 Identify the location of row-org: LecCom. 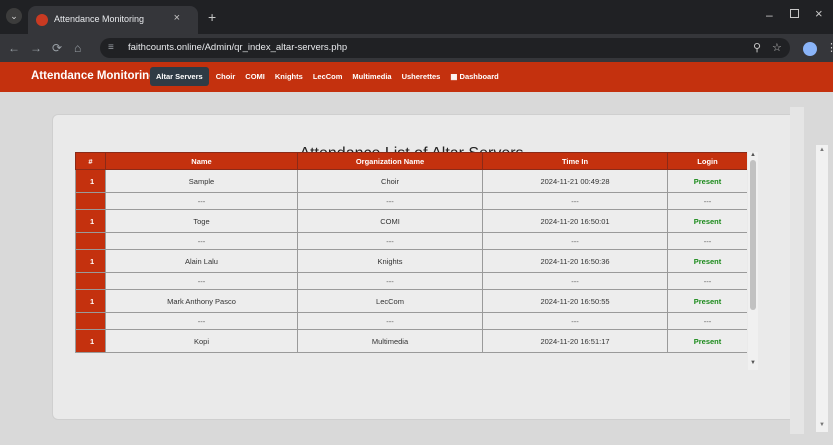
(390, 301).